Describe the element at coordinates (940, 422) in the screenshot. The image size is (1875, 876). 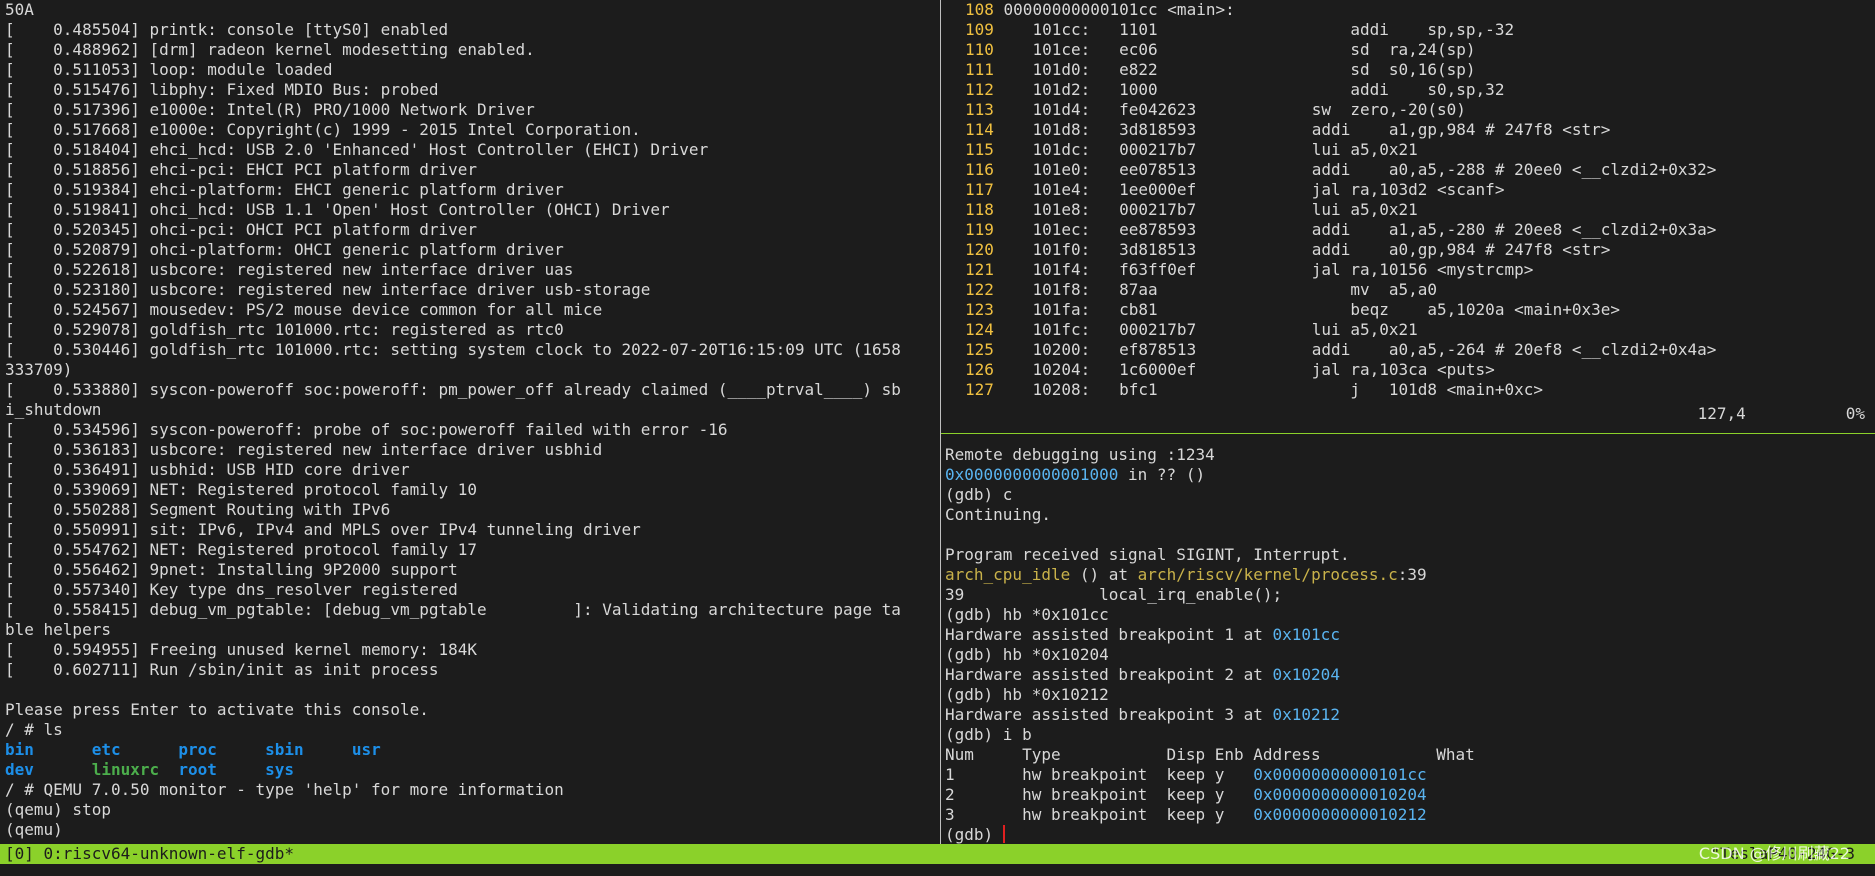
I see `pane-divider-vertical` at that location.